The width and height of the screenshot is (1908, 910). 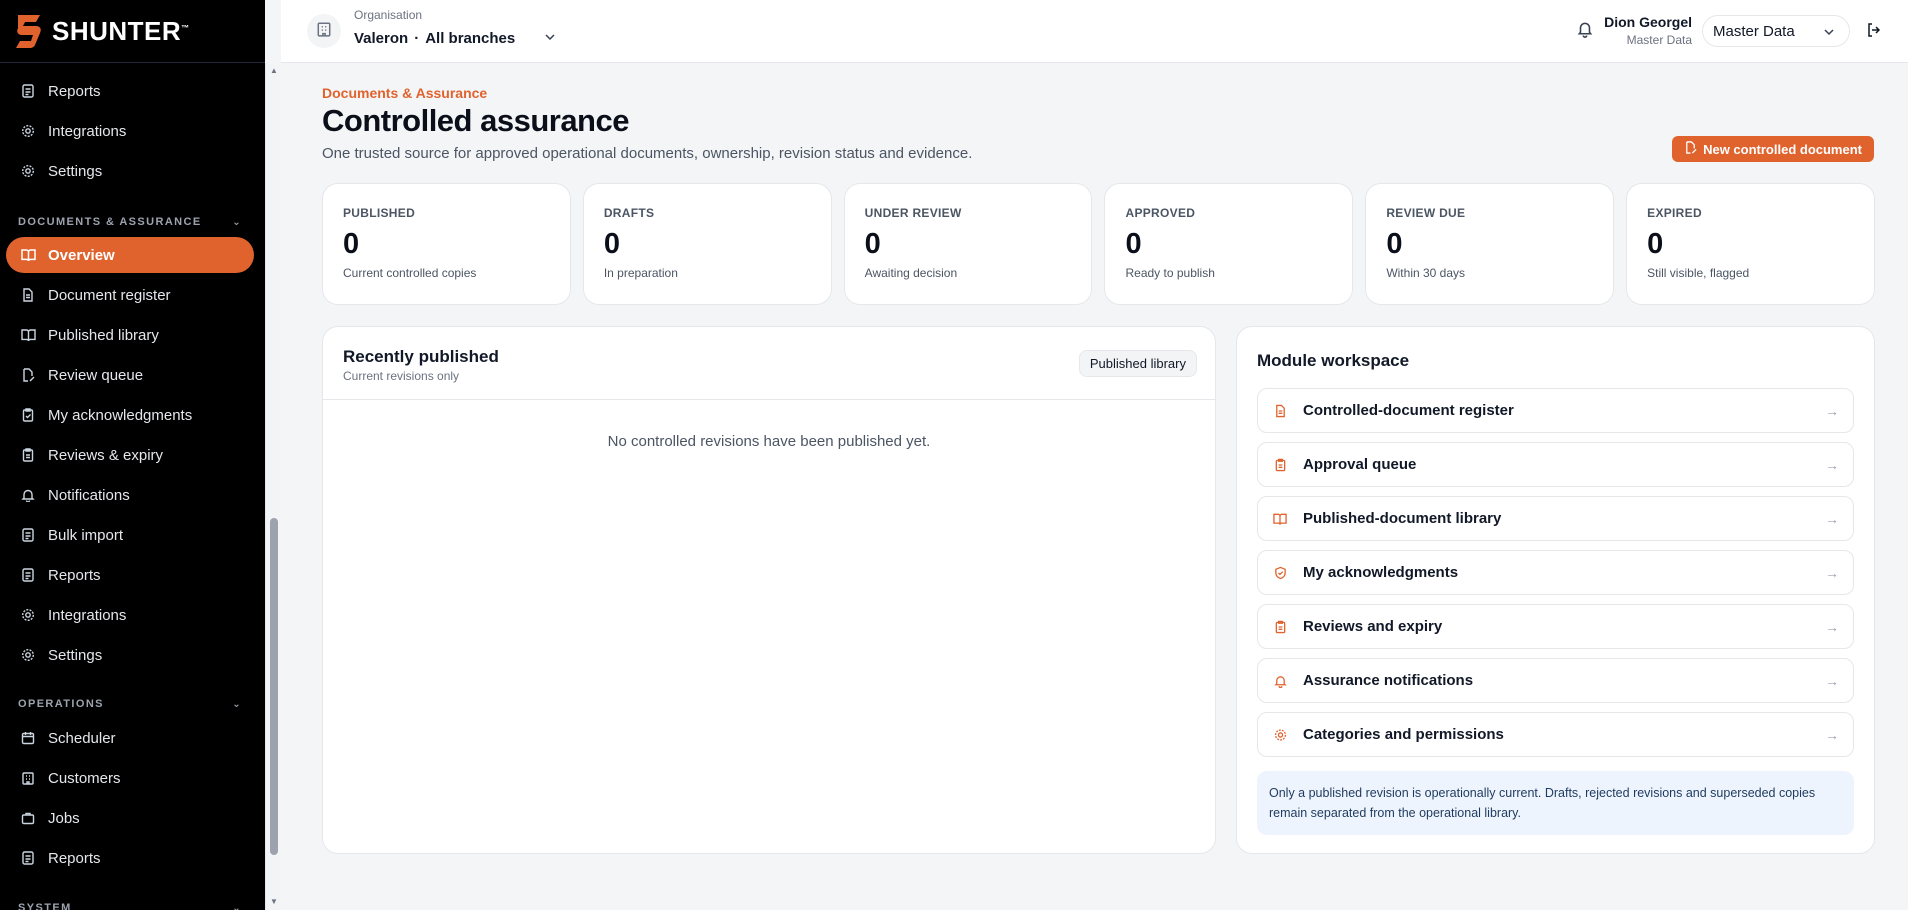 What do you see at coordinates (1555, 626) in the screenshot?
I see `workspace-link-reviews-expiry: Reviews and expiry →` at bounding box center [1555, 626].